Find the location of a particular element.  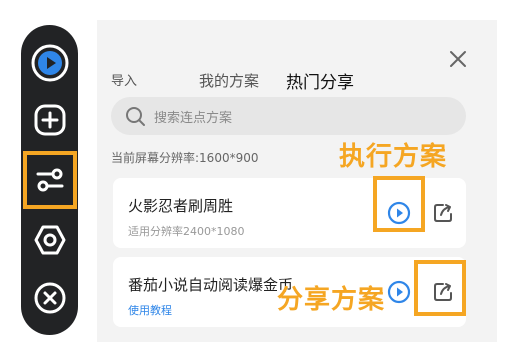

add-icon is located at coordinates (49, 120).